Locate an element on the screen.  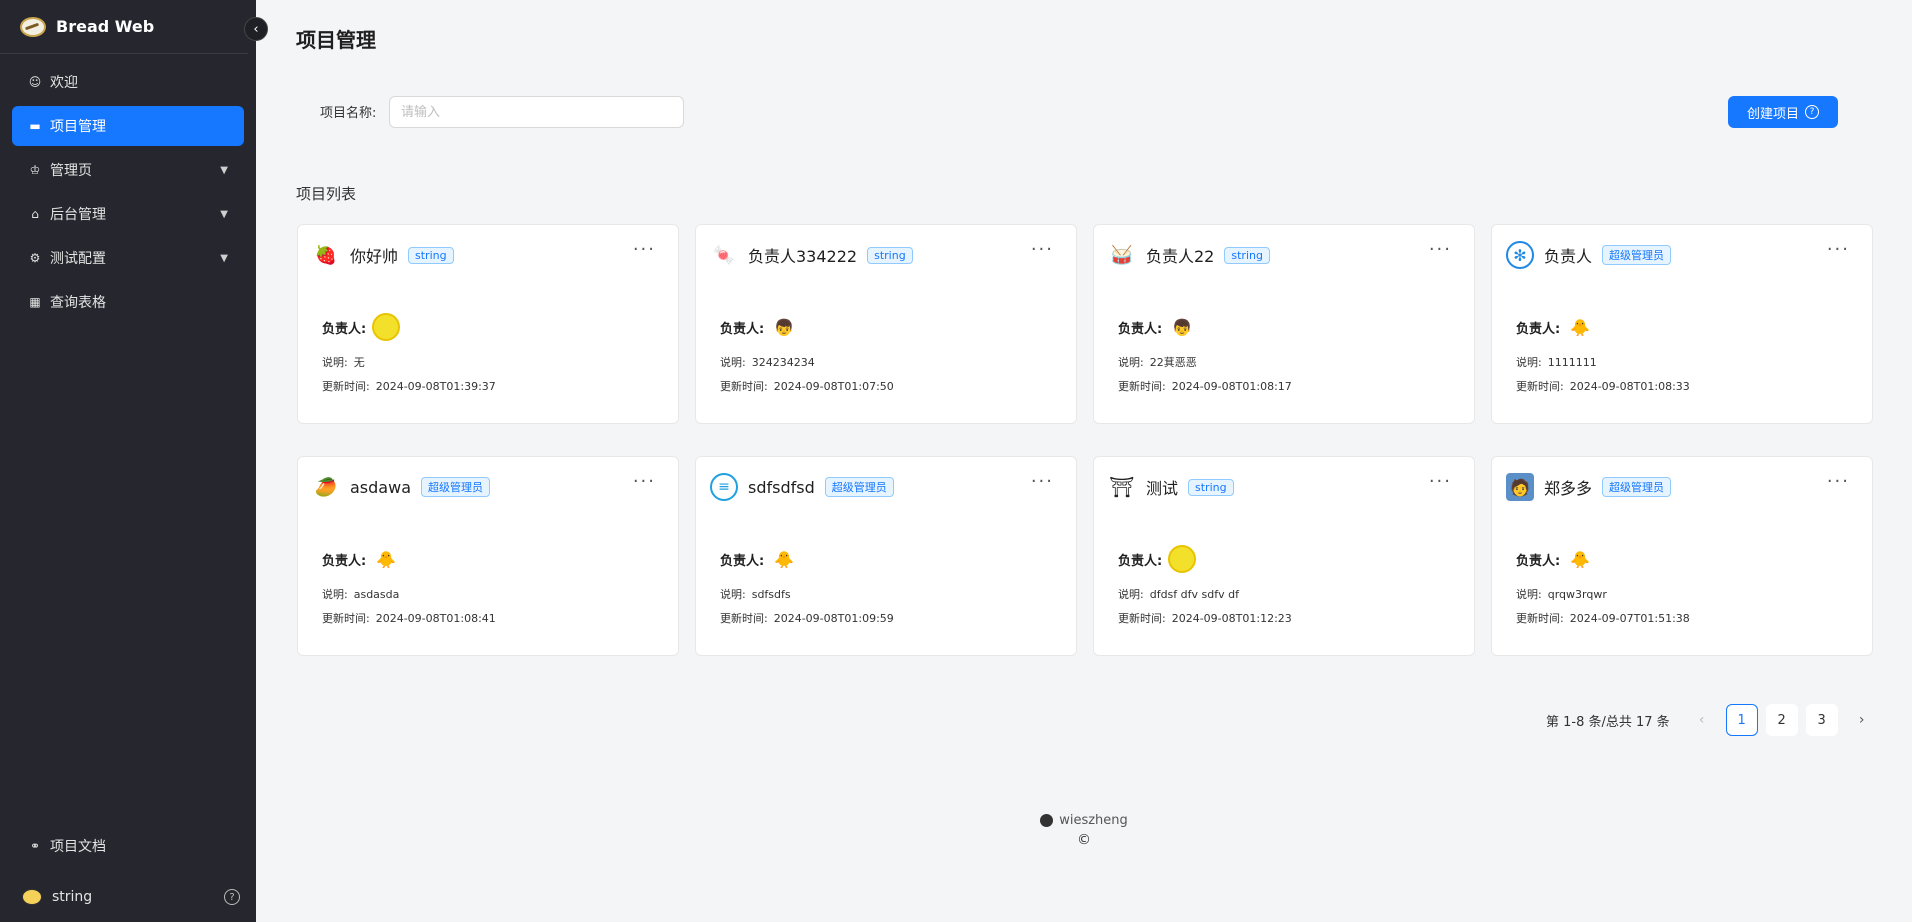
owner-row: 负责人: is located at coordinates (361, 327).